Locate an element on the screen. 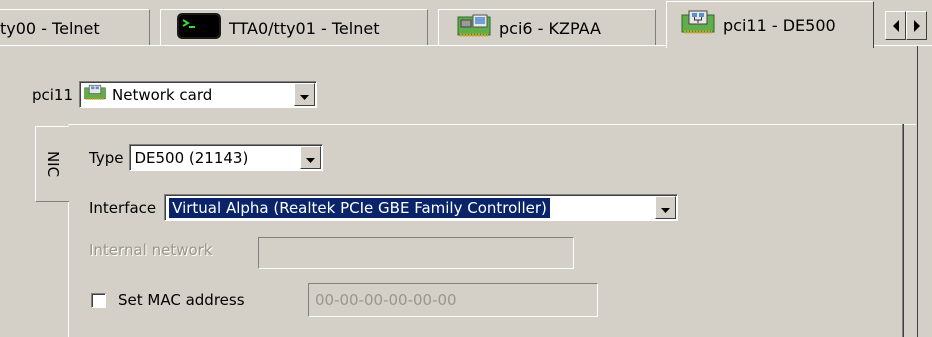 The height and width of the screenshot is (337, 932). internal-network-row: Internal network is located at coordinates (151, 250).